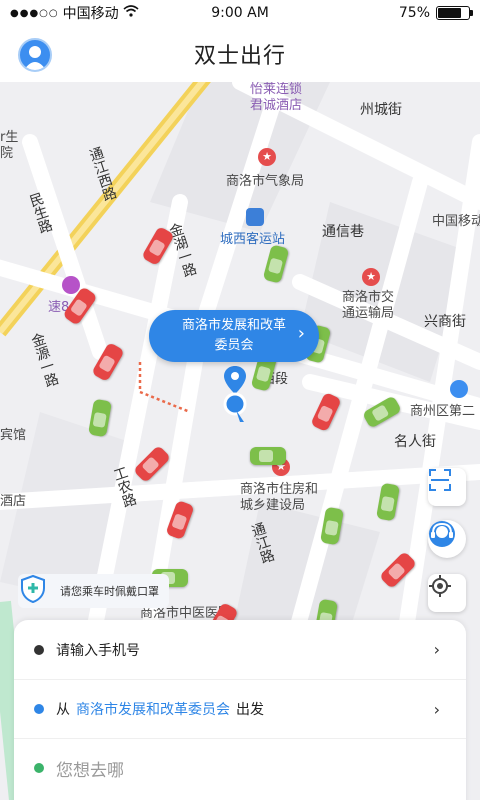 The height and width of the screenshot is (800, 480). Describe the element at coordinates (414, 13) in the screenshot. I see `battery-percent: 75%` at that location.